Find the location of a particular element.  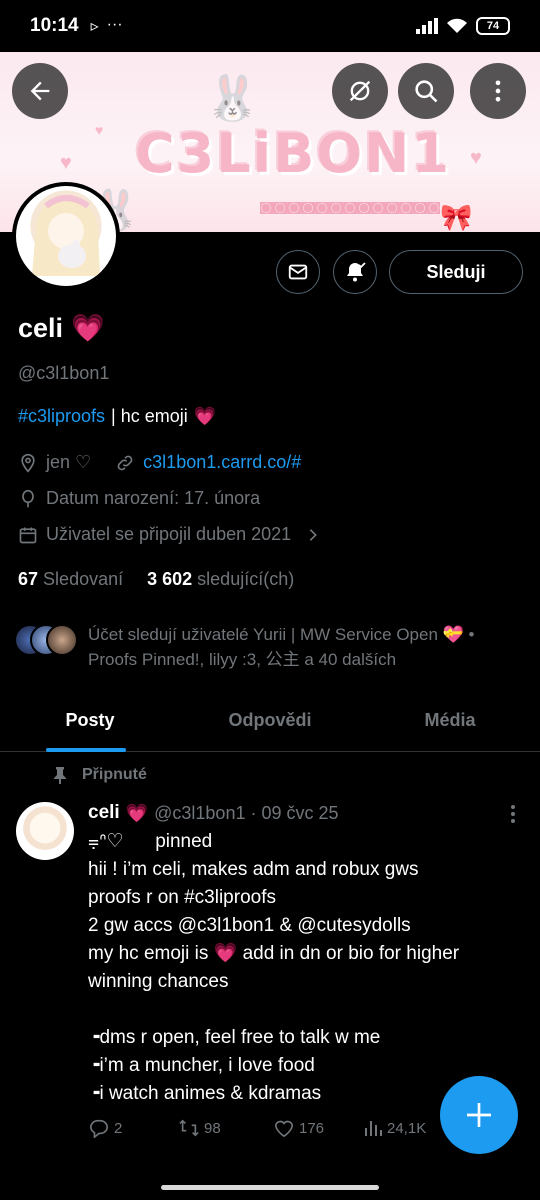

pinned-label: Připnuté is located at coordinates (114, 774).